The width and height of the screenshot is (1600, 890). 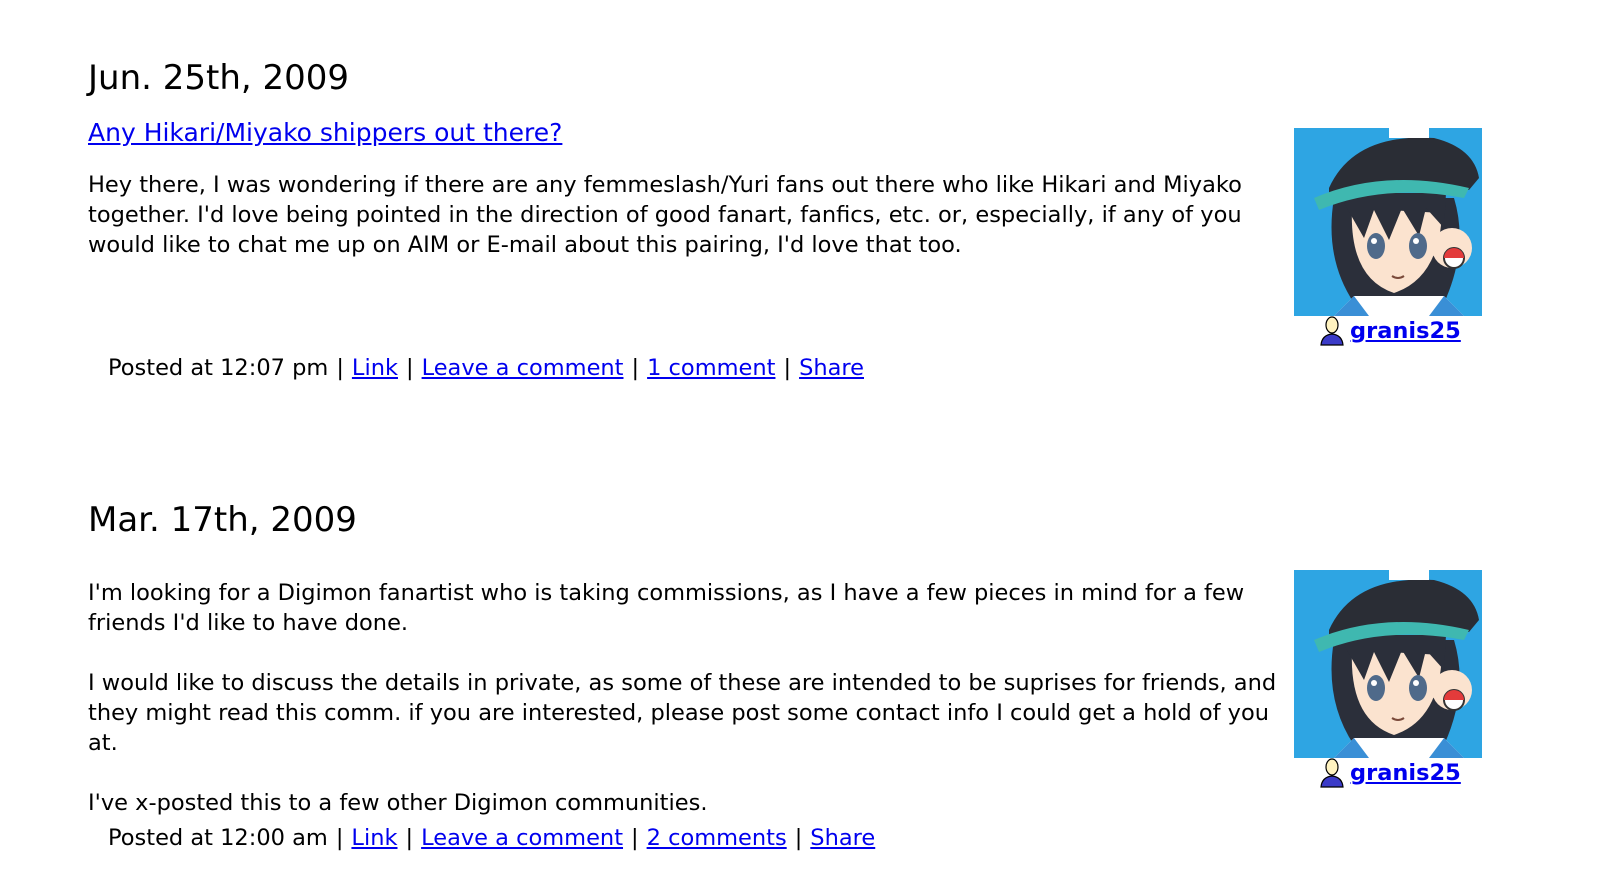 I want to click on entry-date: Mar. 17th, 2009, so click(x=222, y=520).